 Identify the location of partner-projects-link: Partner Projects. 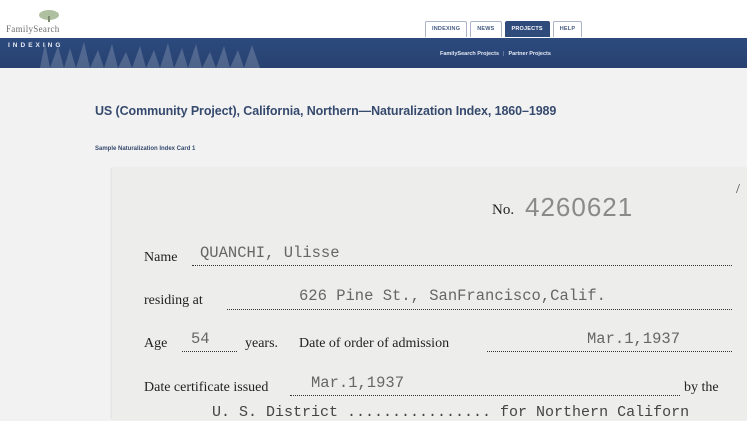
(529, 54).